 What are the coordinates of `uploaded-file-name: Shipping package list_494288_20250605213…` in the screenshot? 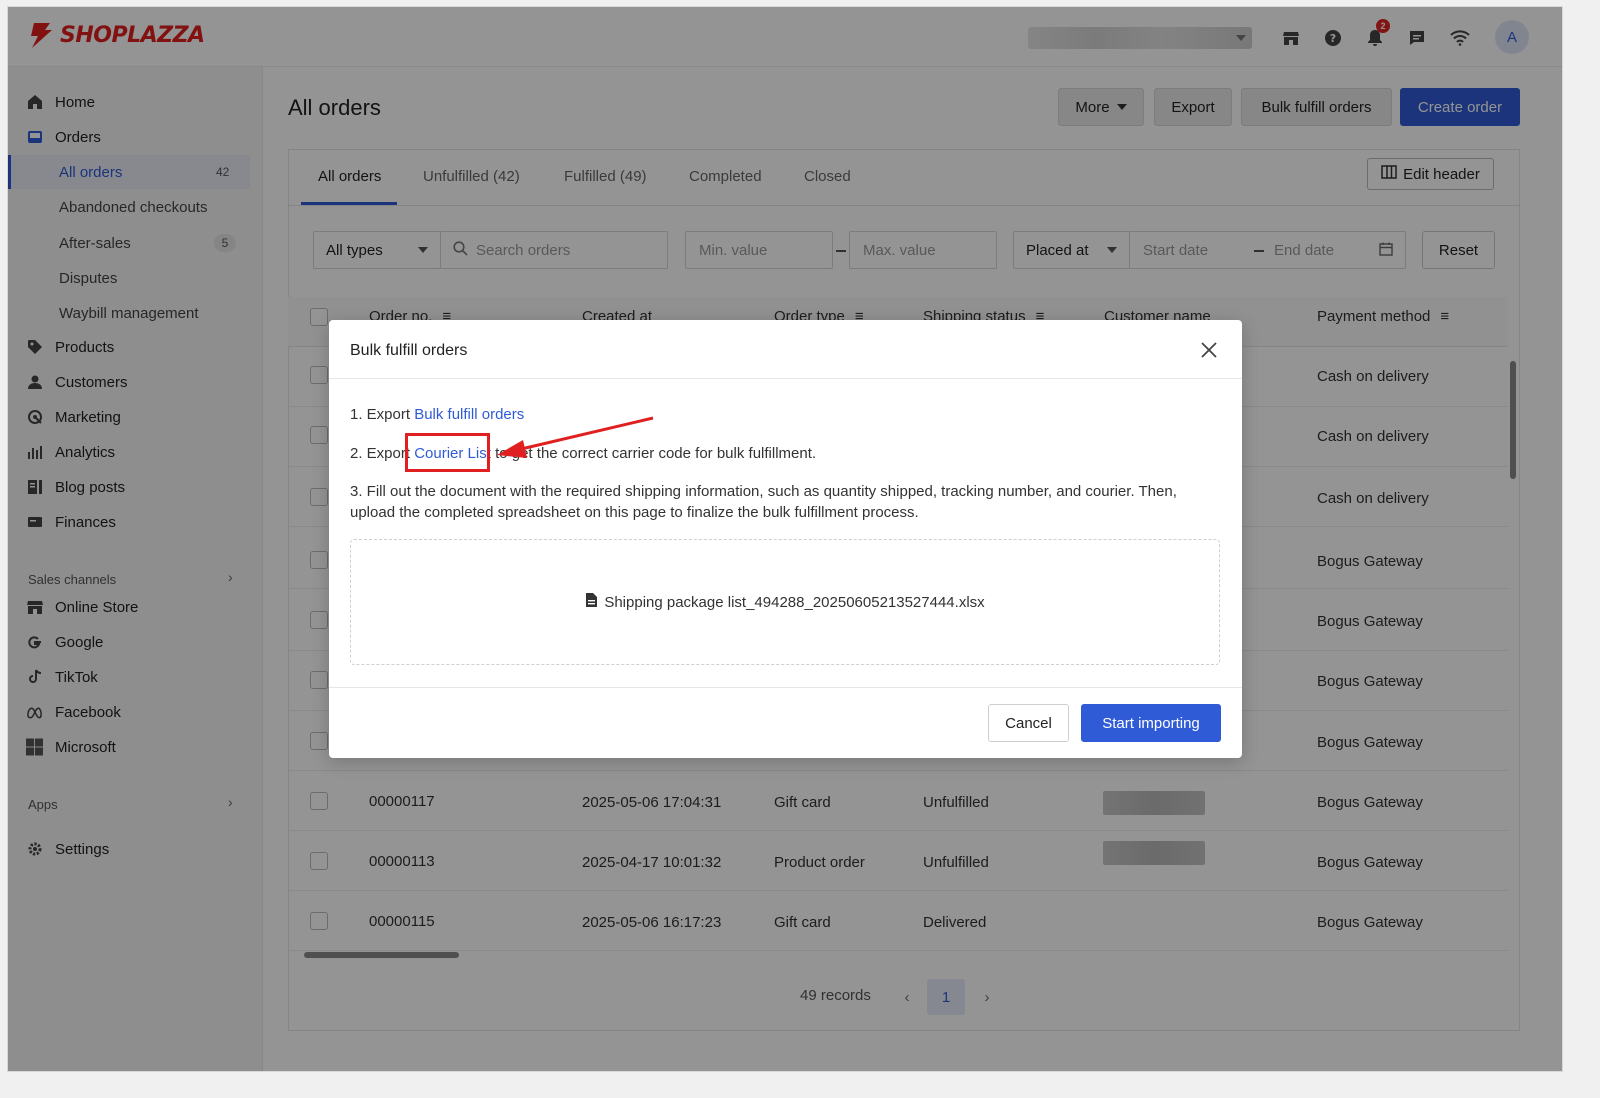 It's located at (794, 602).